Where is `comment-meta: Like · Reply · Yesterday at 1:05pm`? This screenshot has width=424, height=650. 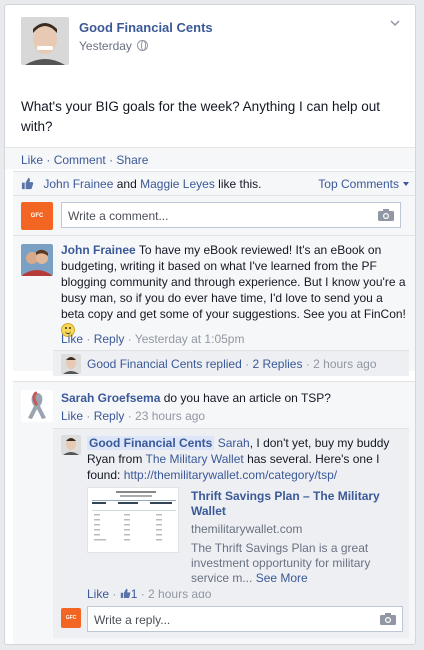 comment-meta: Like · Reply · Yesterday at 1:05pm is located at coordinates (153, 339).